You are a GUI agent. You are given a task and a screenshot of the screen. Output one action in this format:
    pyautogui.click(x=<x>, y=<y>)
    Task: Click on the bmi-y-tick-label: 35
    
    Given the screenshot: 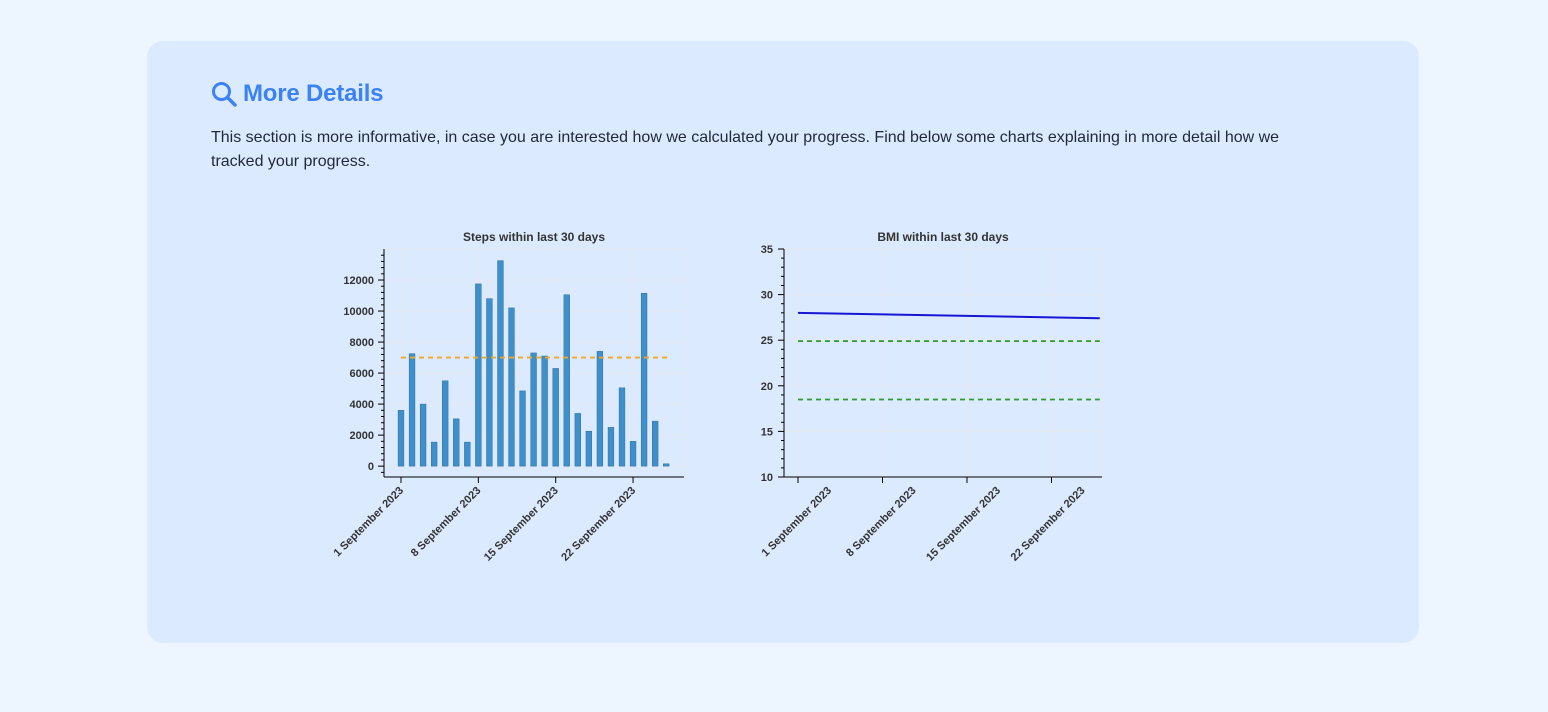 What is the action you would take?
    pyautogui.click(x=767, y=250)
    